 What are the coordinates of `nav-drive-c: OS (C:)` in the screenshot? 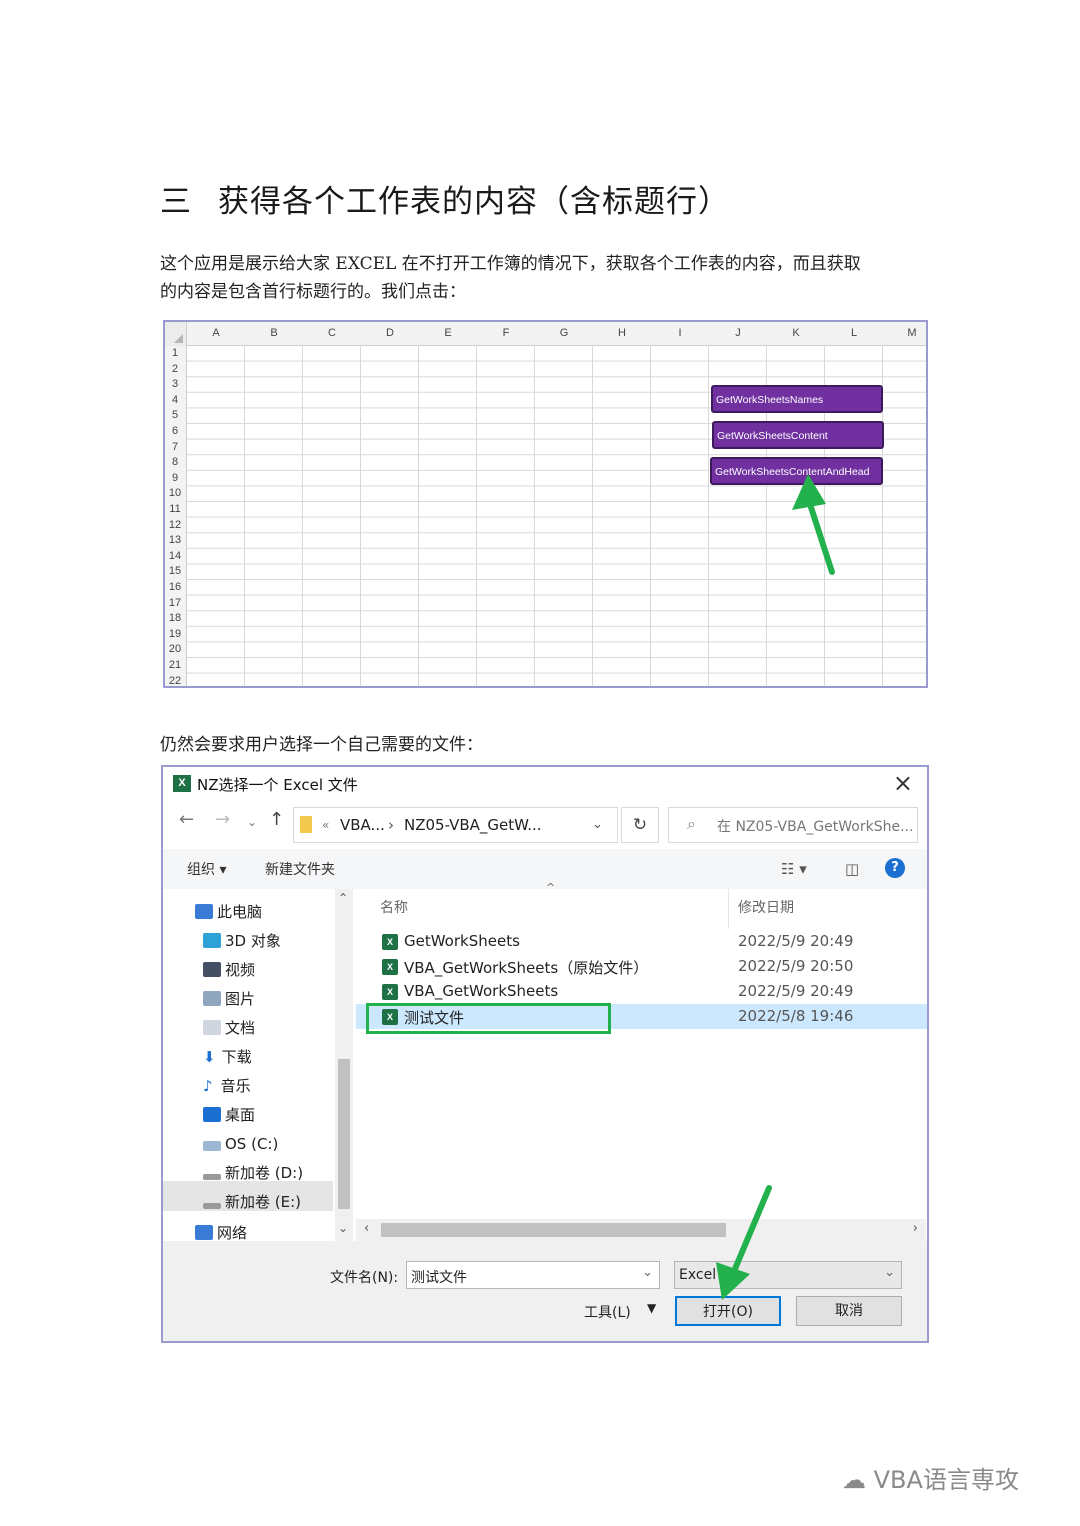 It's located at (240, 1144).